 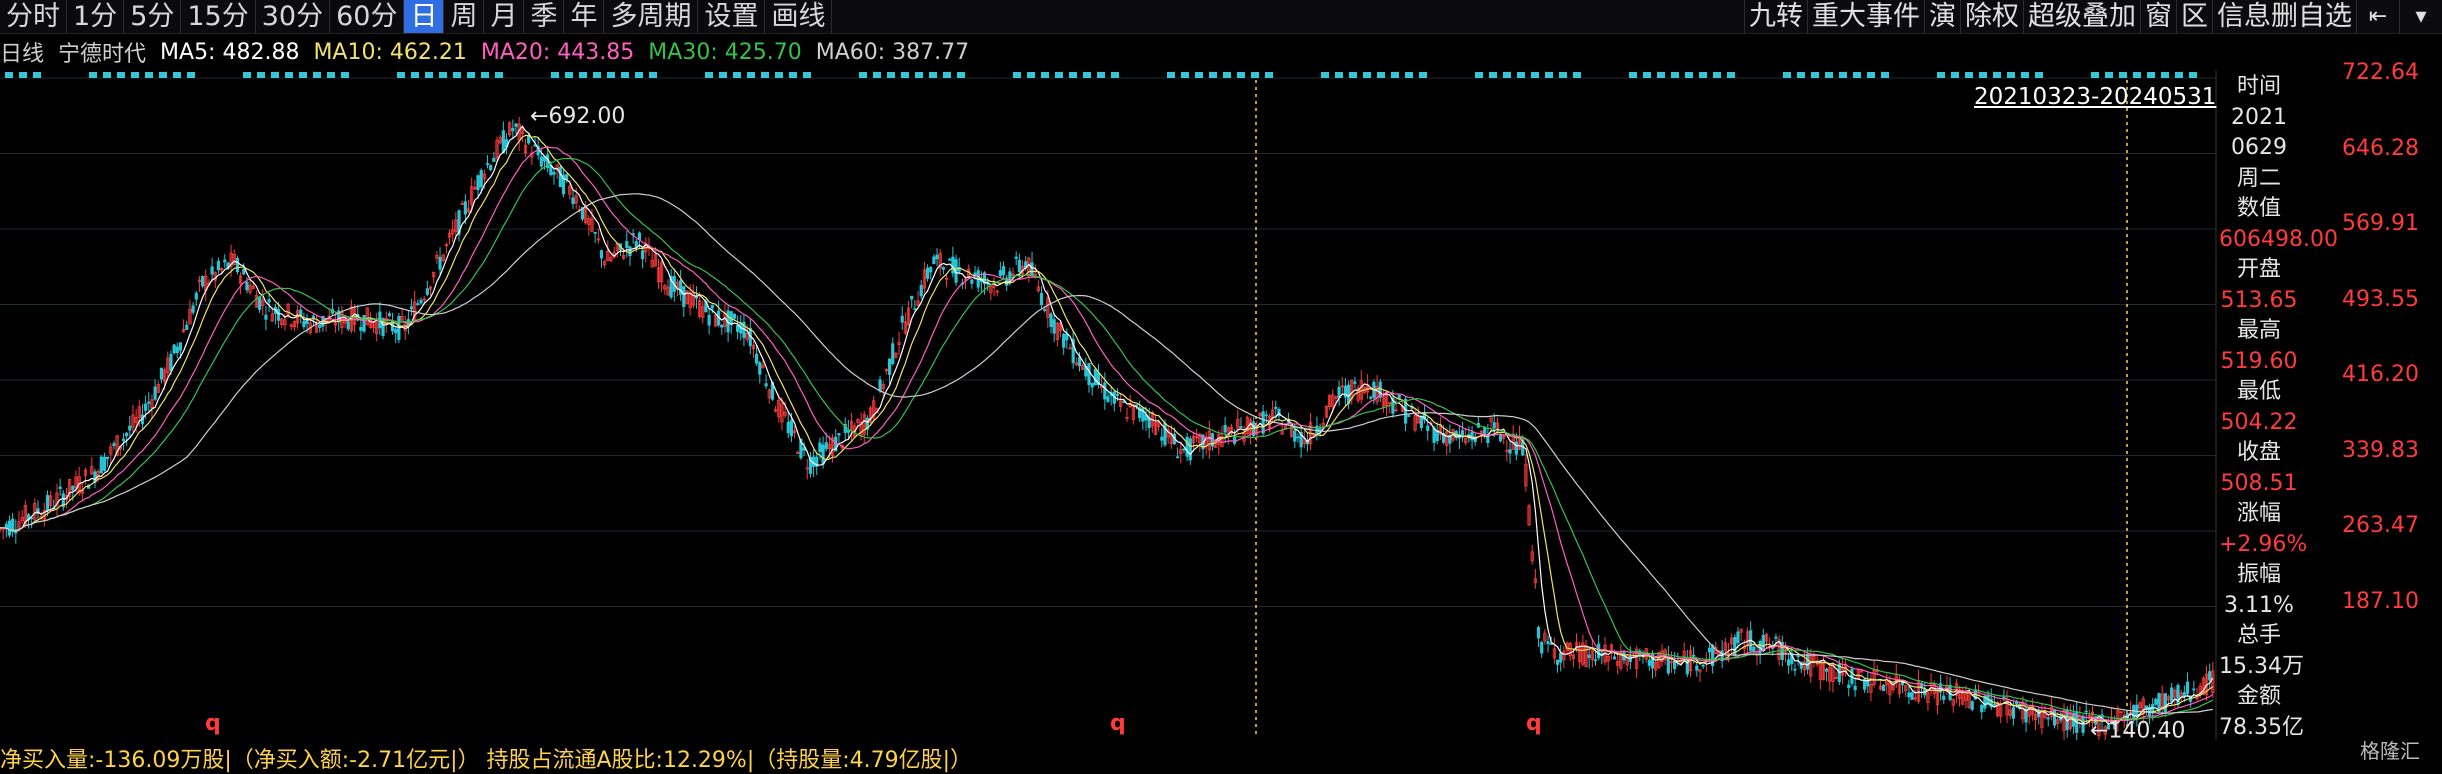 I want to click on period-tab-12: 设置, so click(x=732, y=16).